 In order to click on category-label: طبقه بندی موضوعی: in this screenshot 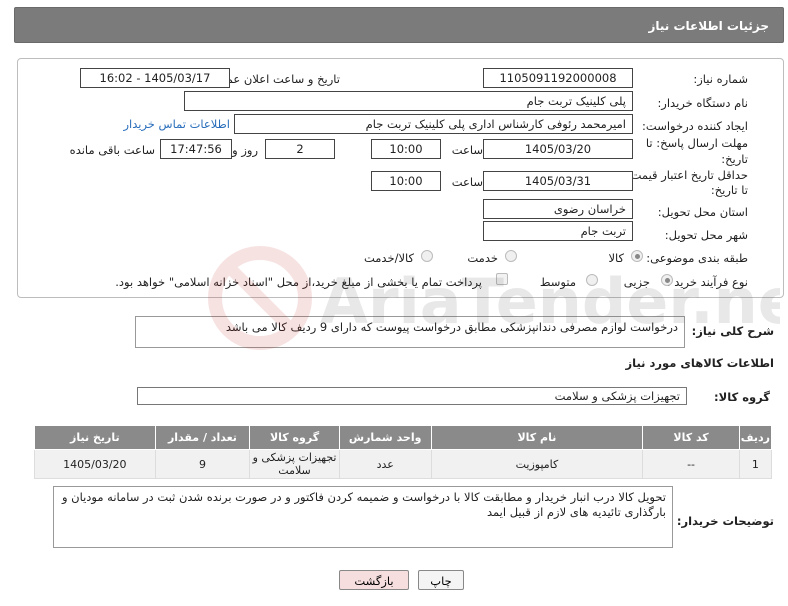, I will do `click(697, 258)`.